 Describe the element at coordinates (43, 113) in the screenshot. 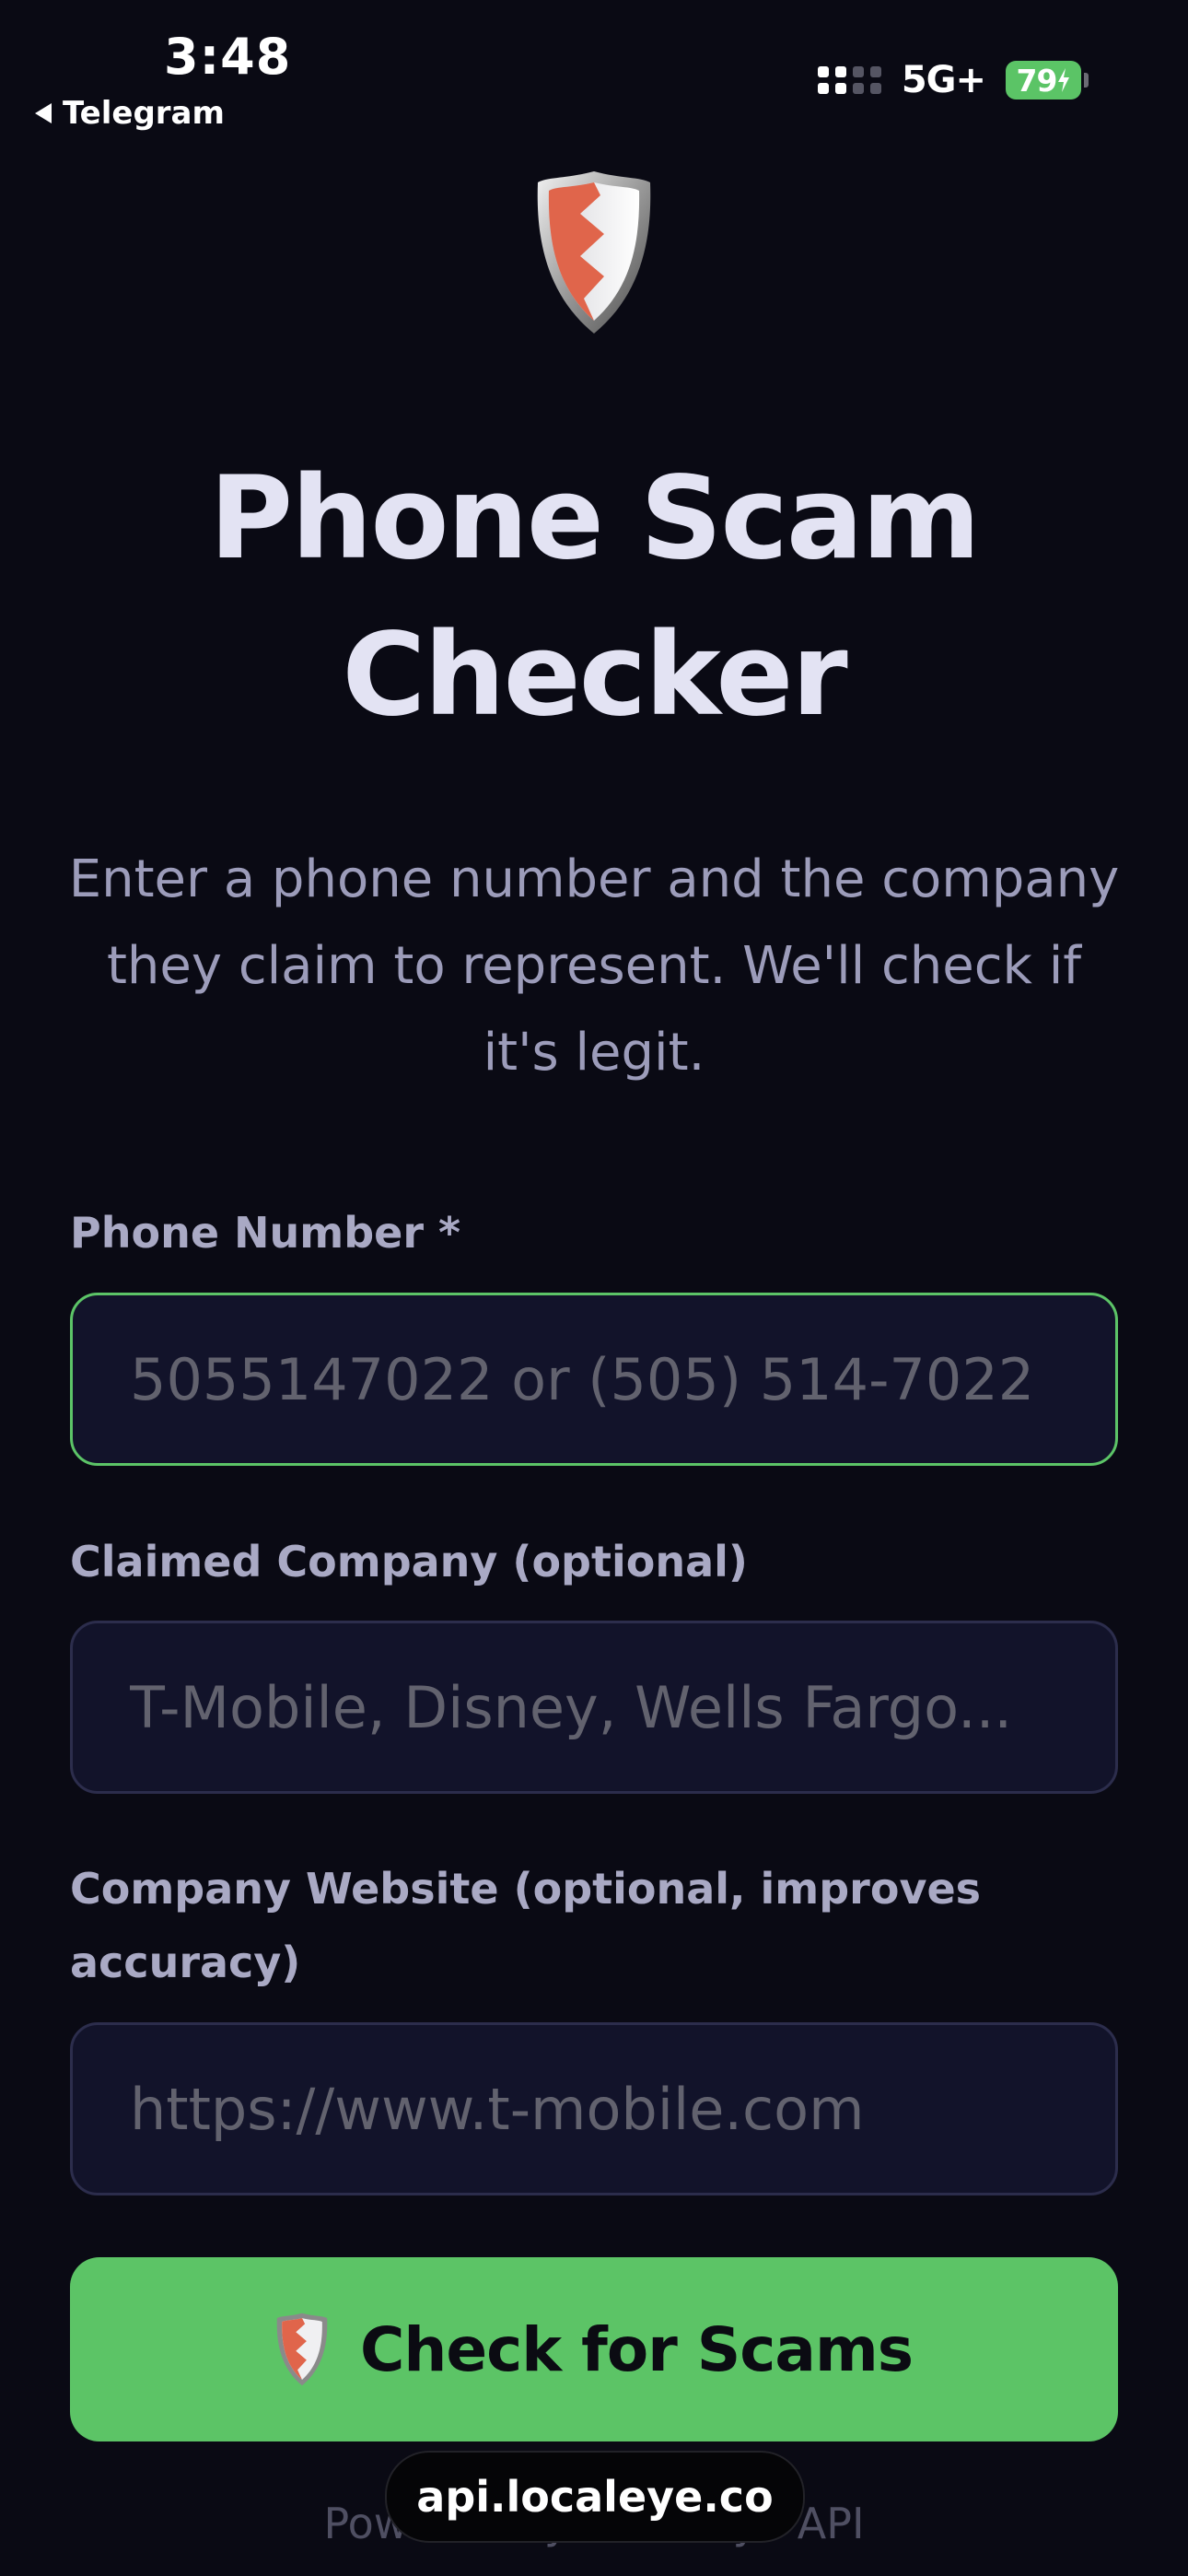

I see `back-arrow-icon` at that location.